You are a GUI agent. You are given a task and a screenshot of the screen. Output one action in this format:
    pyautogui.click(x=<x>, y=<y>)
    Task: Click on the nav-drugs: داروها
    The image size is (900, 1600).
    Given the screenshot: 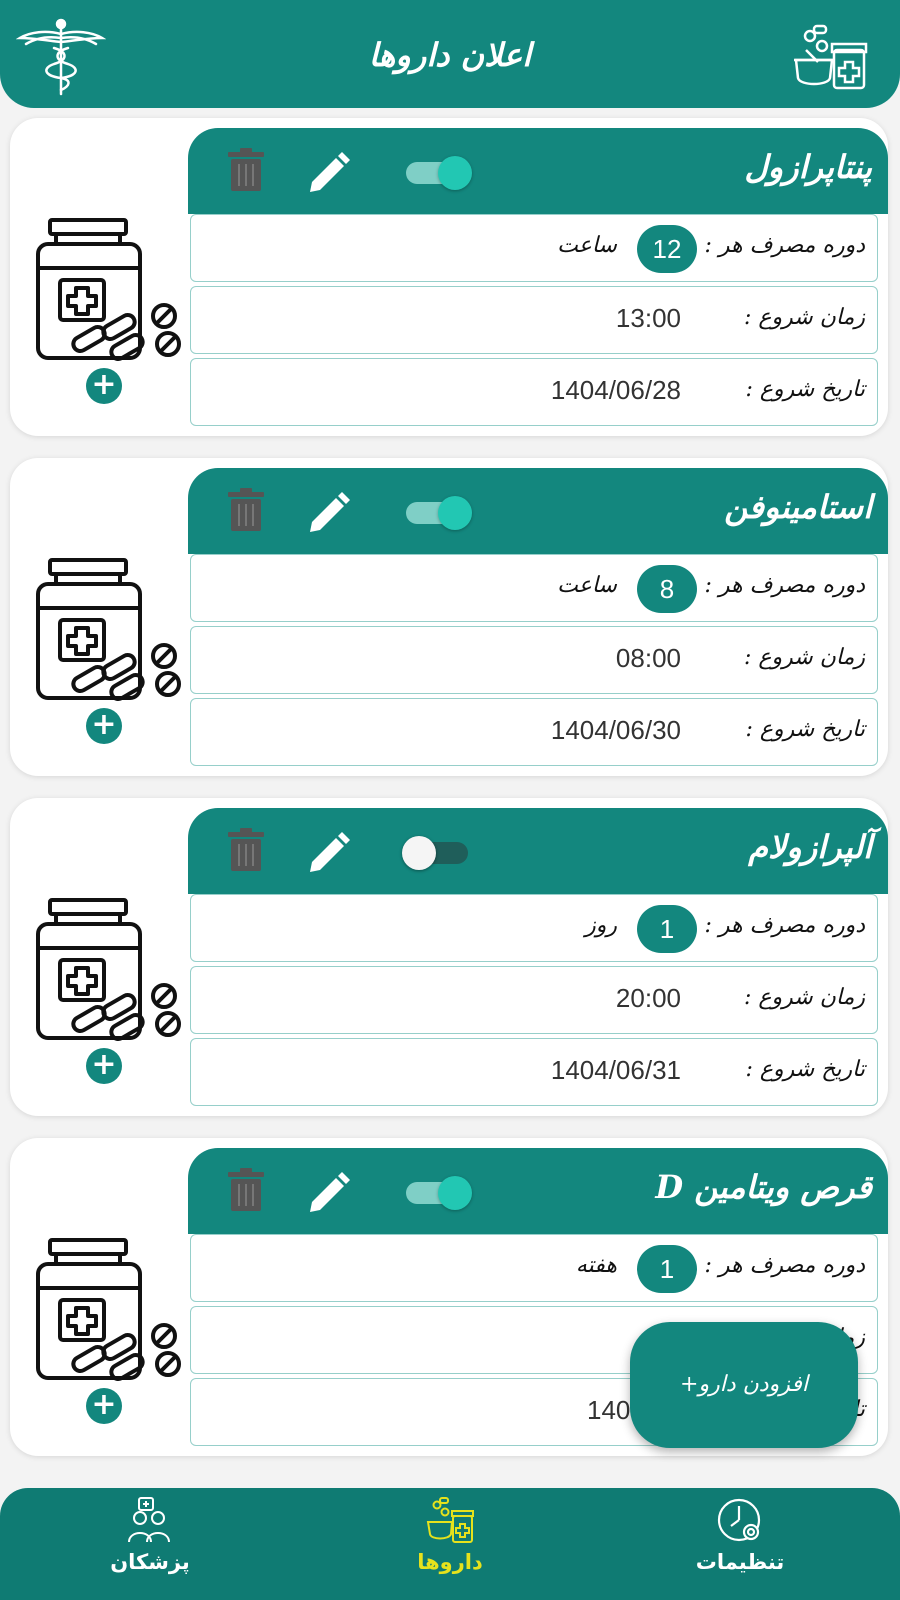 What is the action you would take?
    pyautogui.click(x=450, y=1546)
    